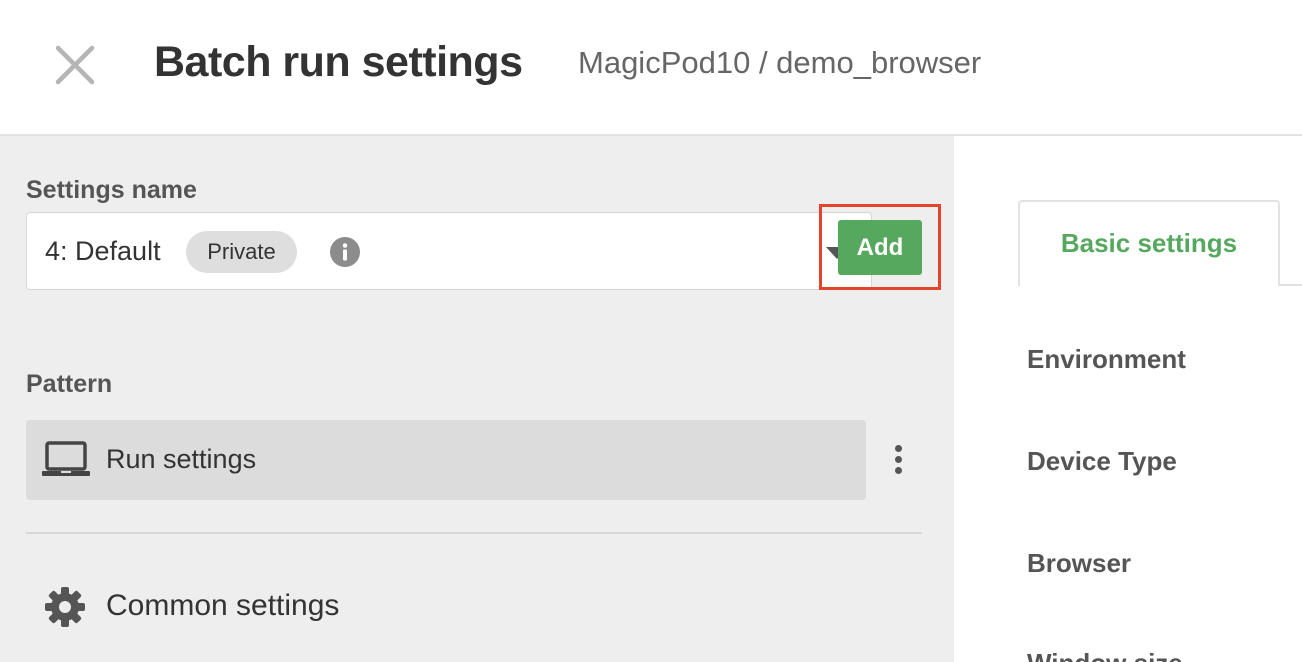  What do you see at coordinates (338, 62) in the screenshot?
I see `page-title: Batch run settings` at bounding box center [338, 62].